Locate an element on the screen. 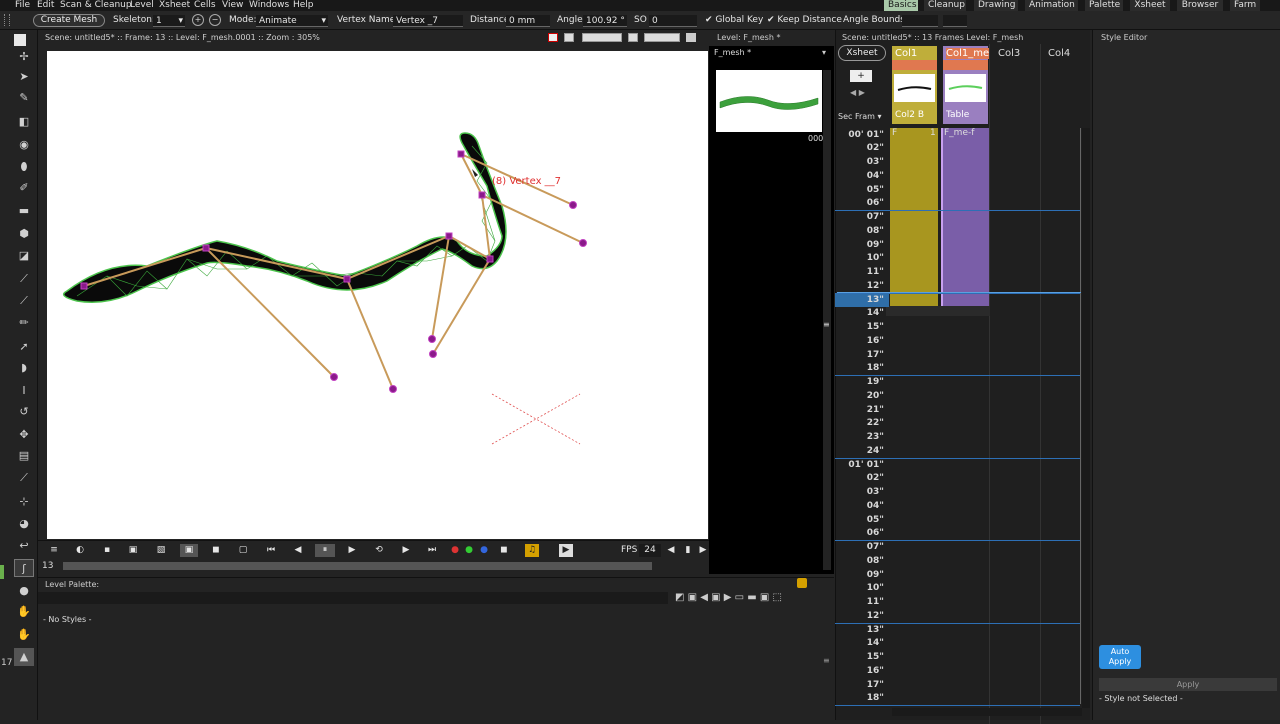 This screenshot has height=724, width=1280. black-bg-icon: ▣ is located at coordinates (133, 550).